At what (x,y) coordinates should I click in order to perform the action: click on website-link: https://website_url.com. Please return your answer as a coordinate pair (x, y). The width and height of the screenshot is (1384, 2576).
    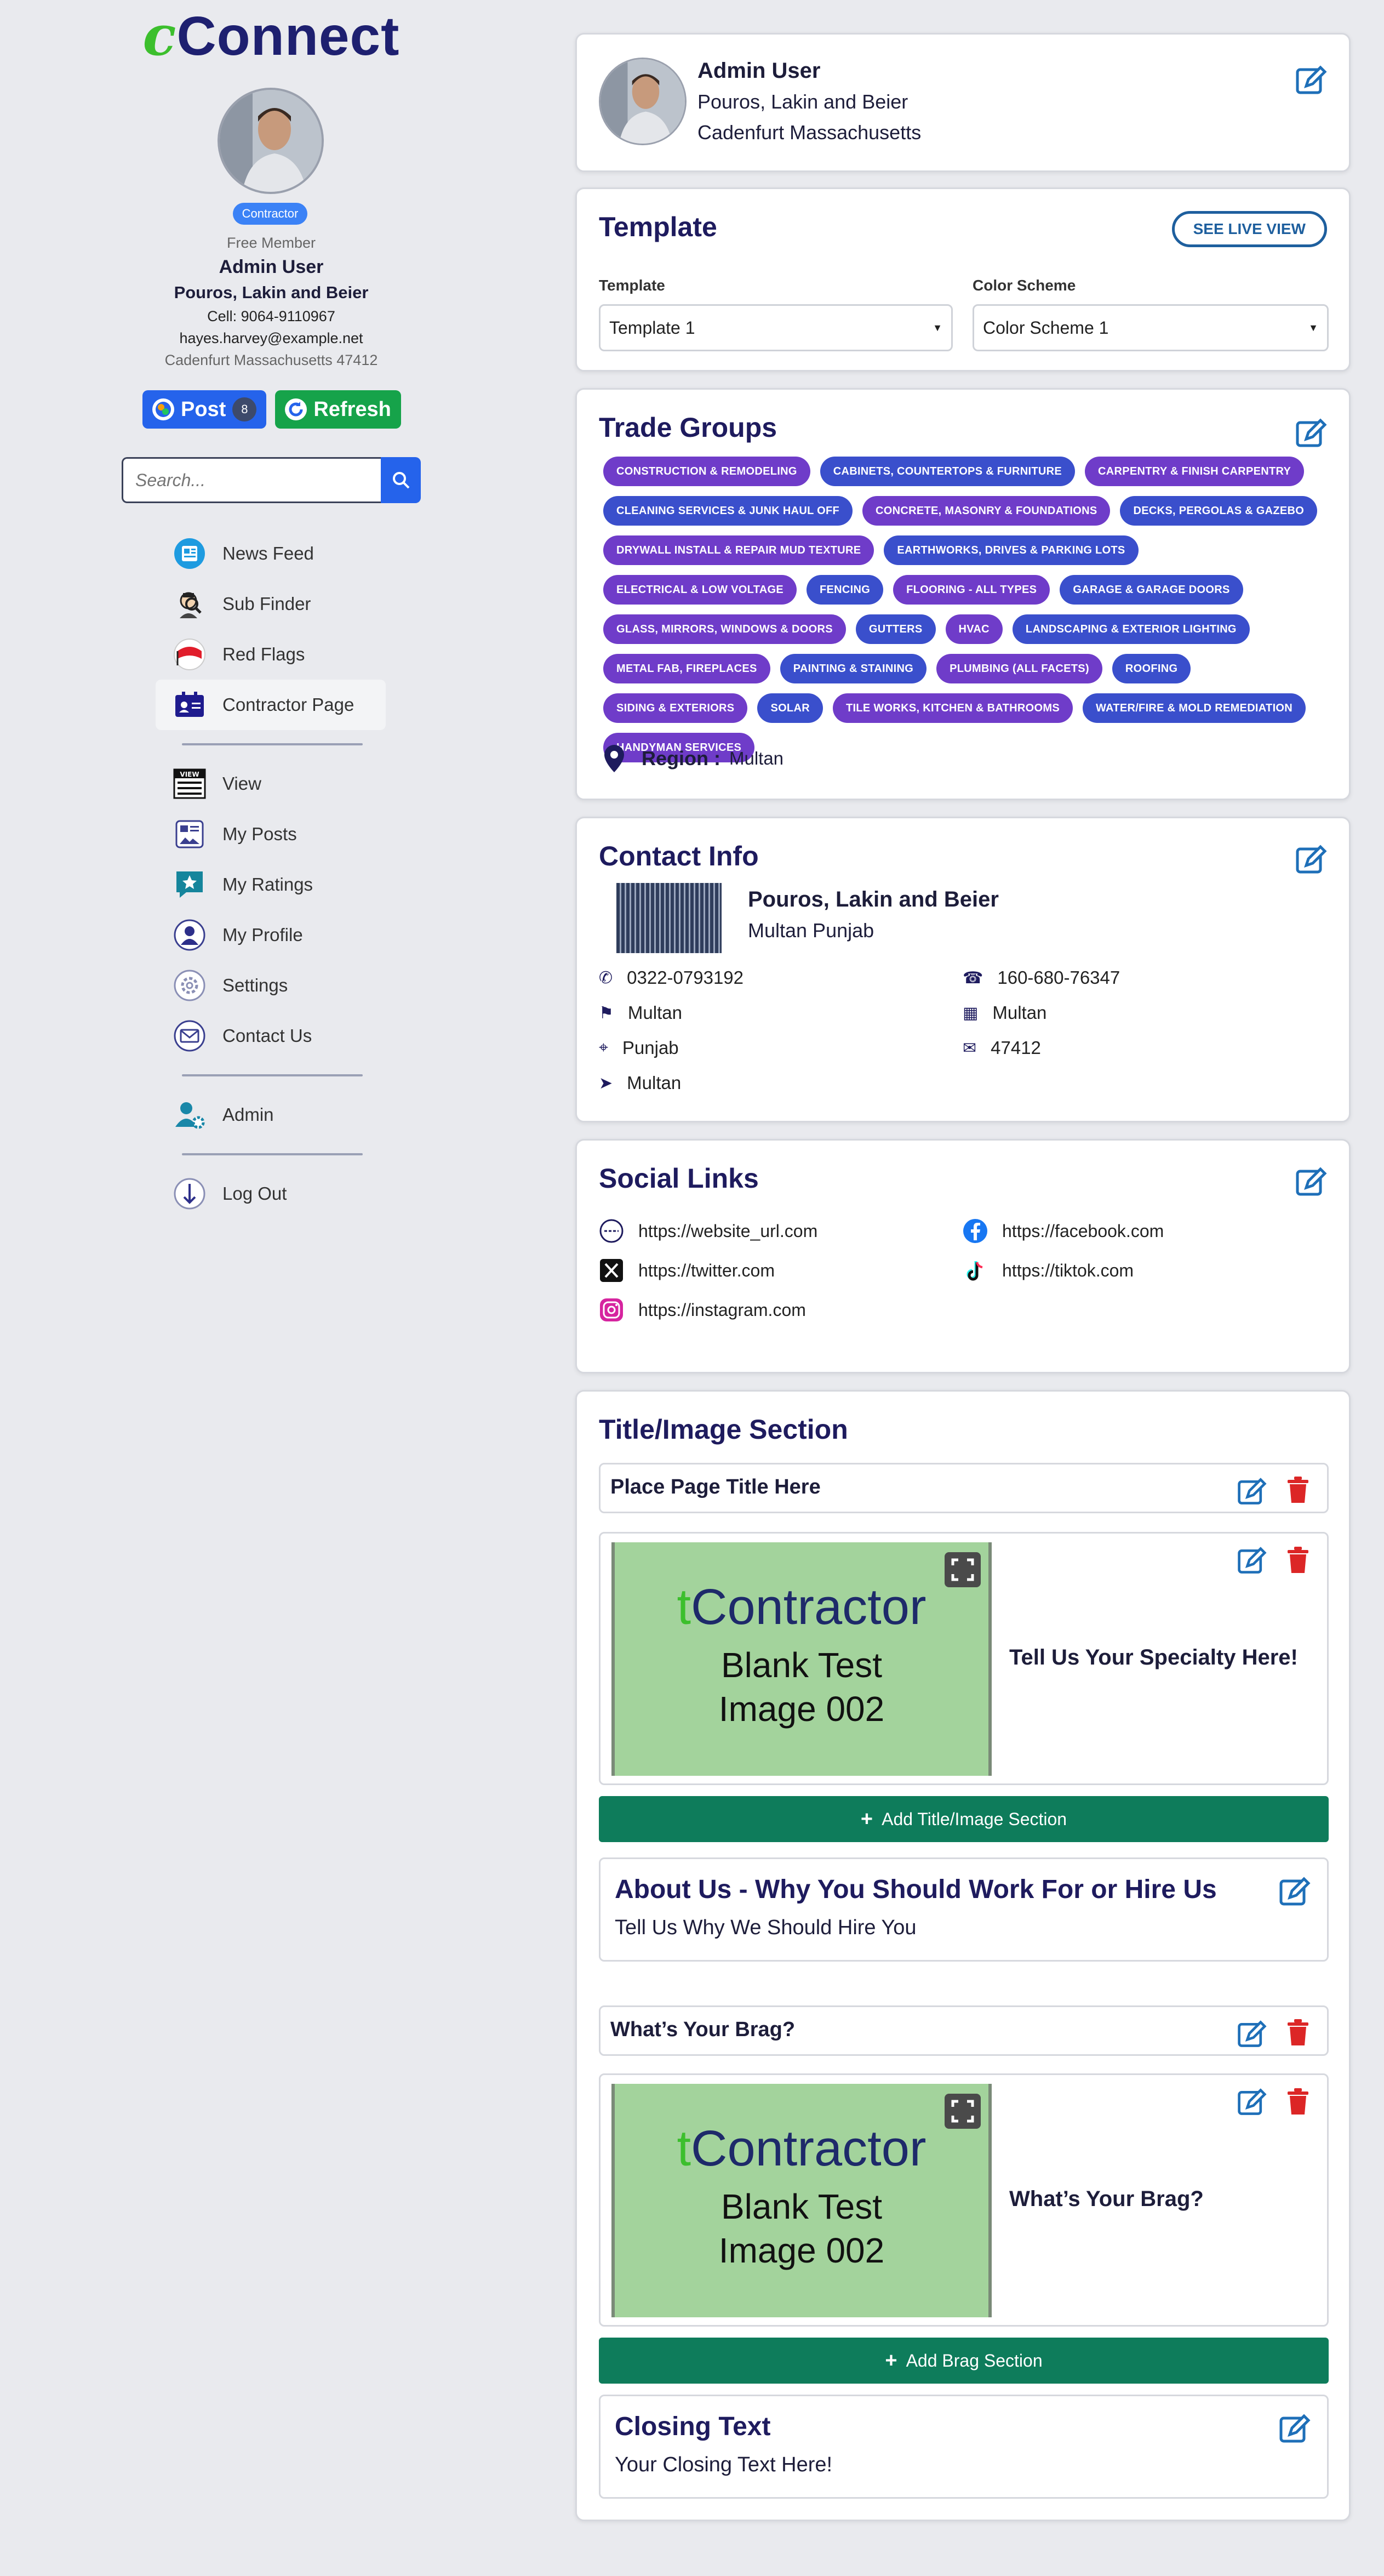
    Looking at the image, I should click on (708, 1231).